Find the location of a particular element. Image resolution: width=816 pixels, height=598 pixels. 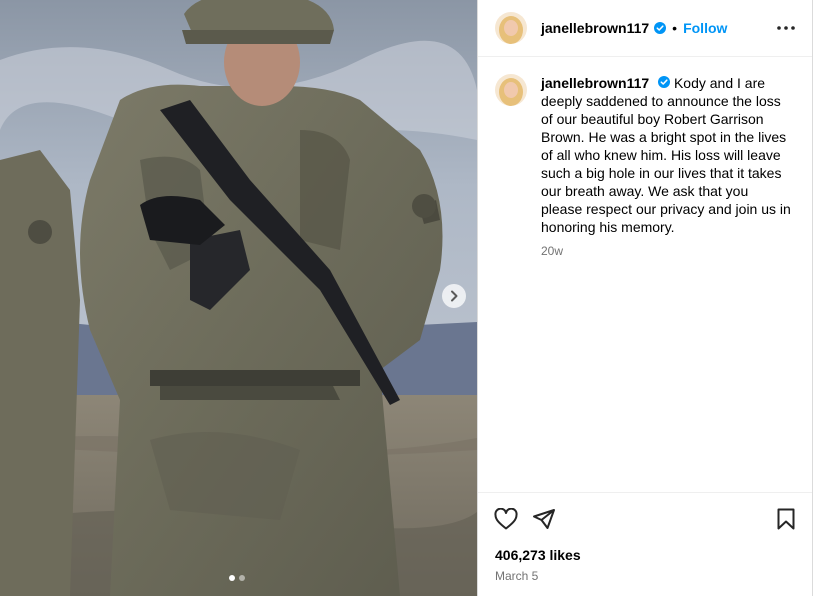

carousel-indicator is located at coordinates (237, 578).